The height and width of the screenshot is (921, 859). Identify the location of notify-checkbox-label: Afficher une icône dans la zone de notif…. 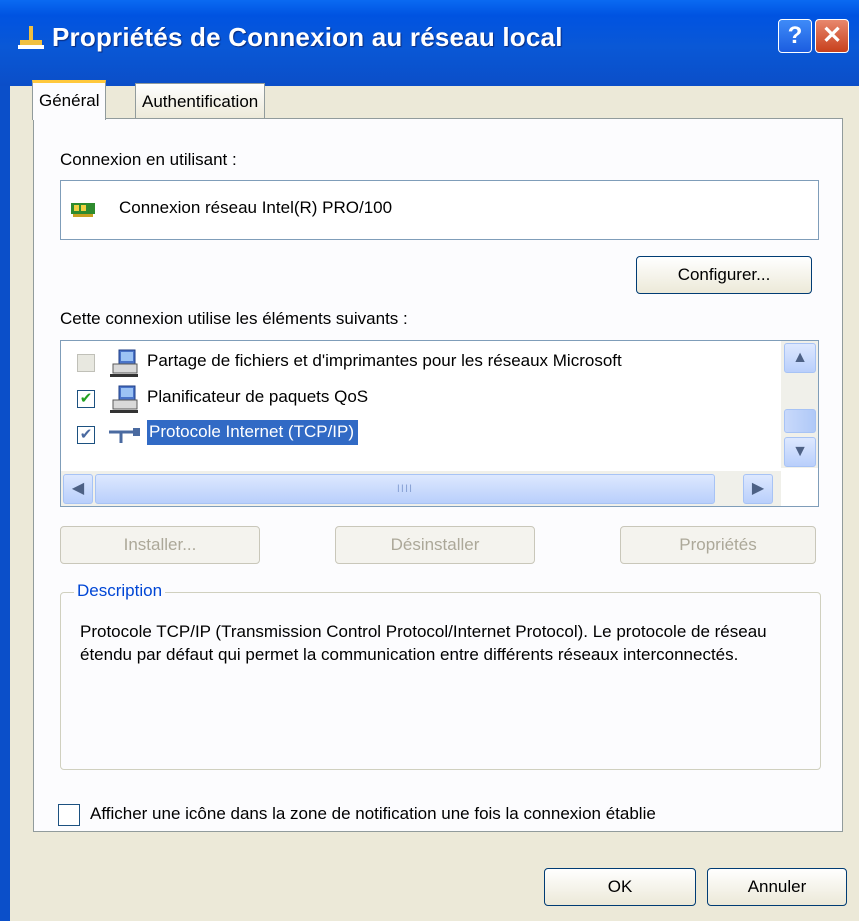
(373, 814).